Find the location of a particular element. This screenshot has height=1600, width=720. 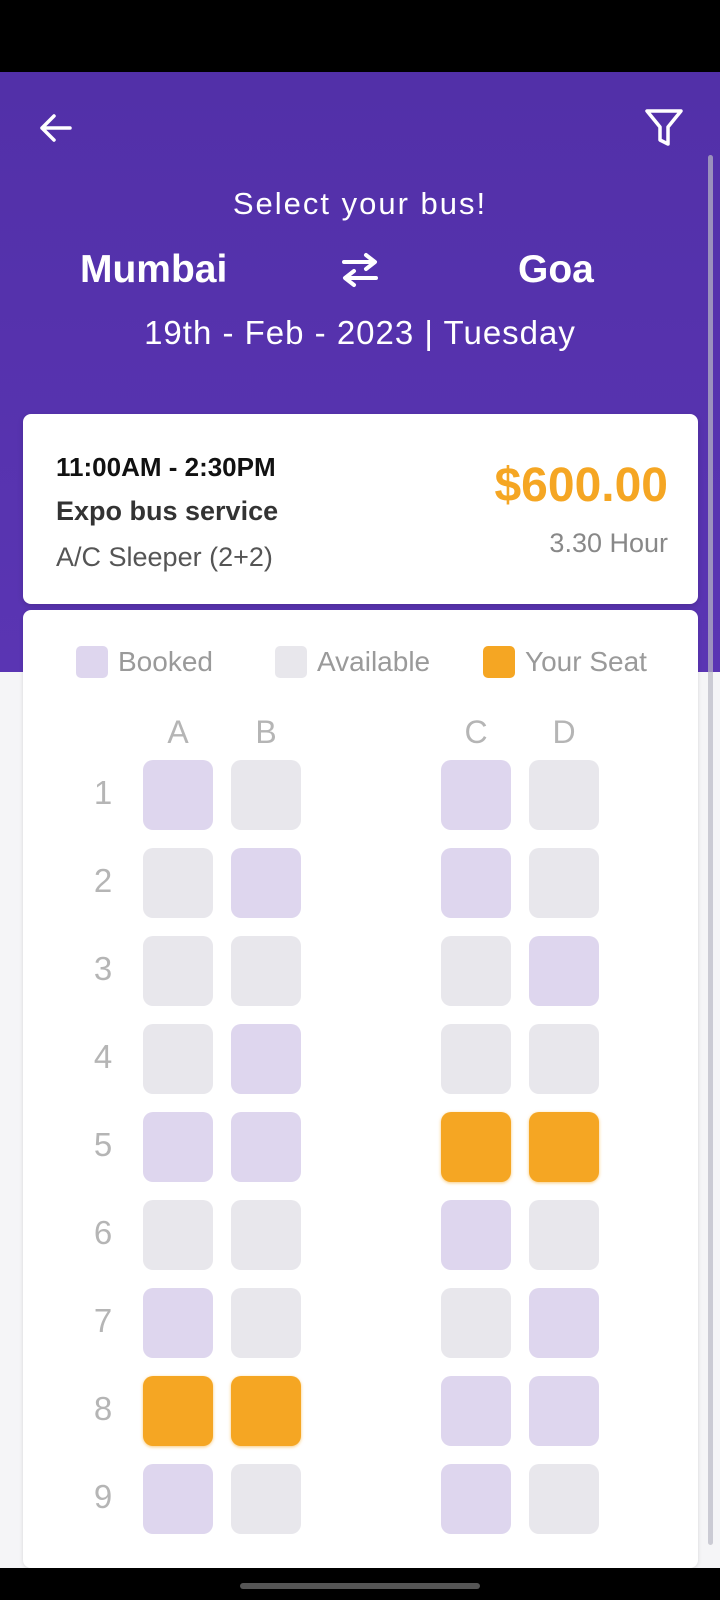

seat-3c-available is located at coordinates (476, 971).